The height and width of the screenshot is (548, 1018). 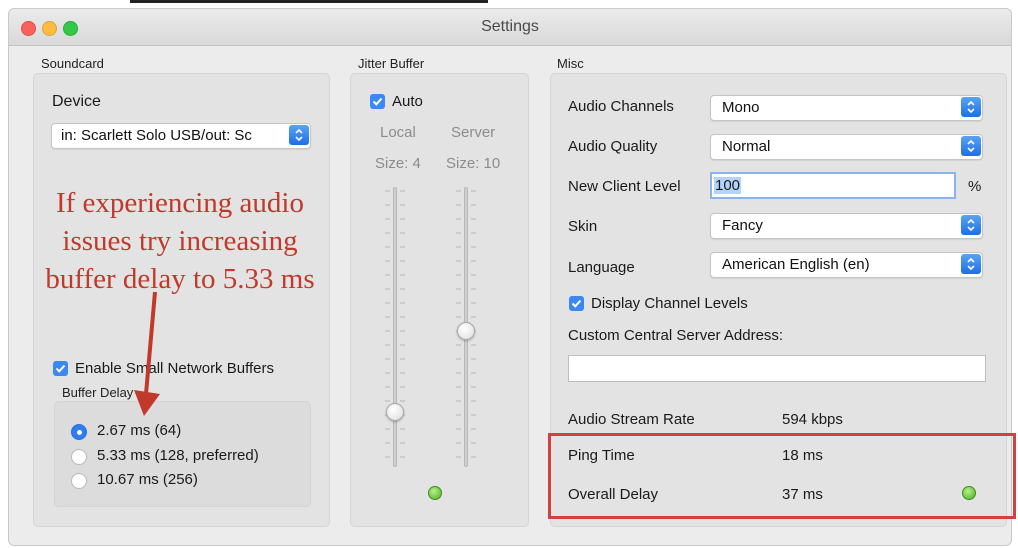 I want to click on small-buffers-label: Enable Small Network Buffers, so click(x=174, y=368).